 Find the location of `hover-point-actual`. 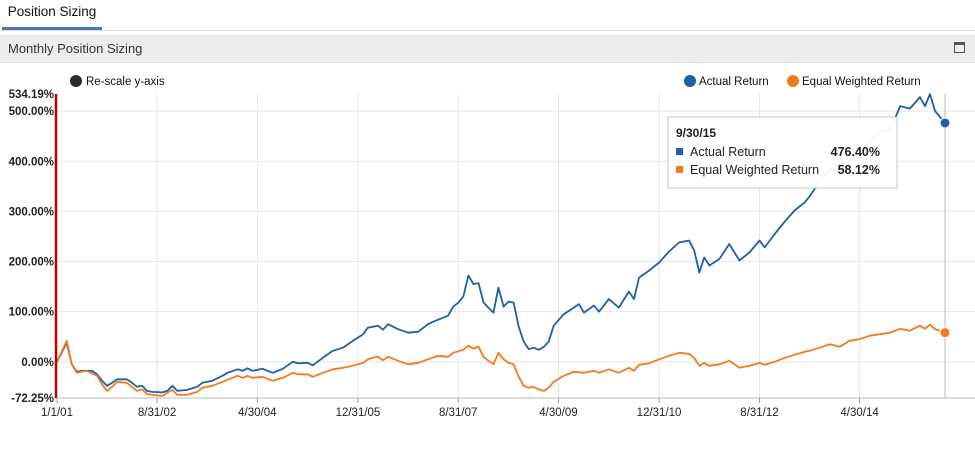

hover-point-actual is located at coordinates (945, 123).